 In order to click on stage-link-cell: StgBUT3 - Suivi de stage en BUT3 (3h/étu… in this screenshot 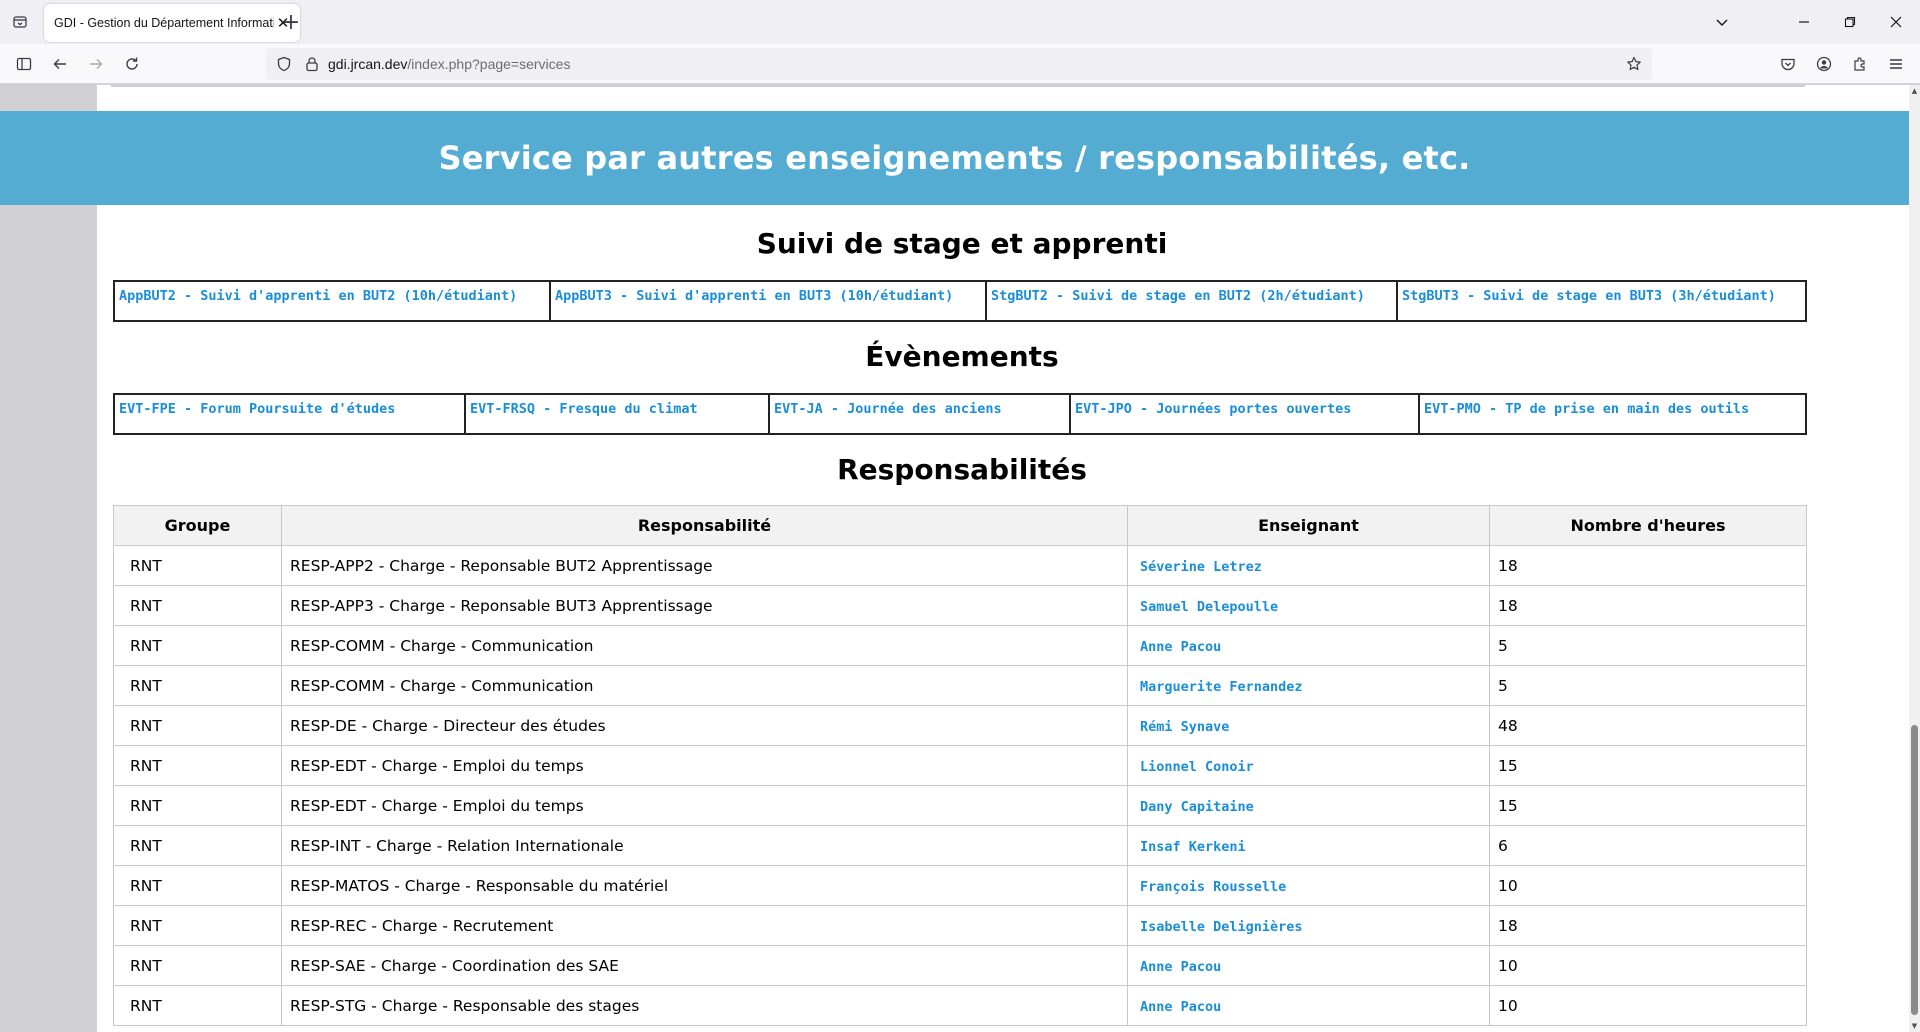, I will do `click(1601, 301)`.